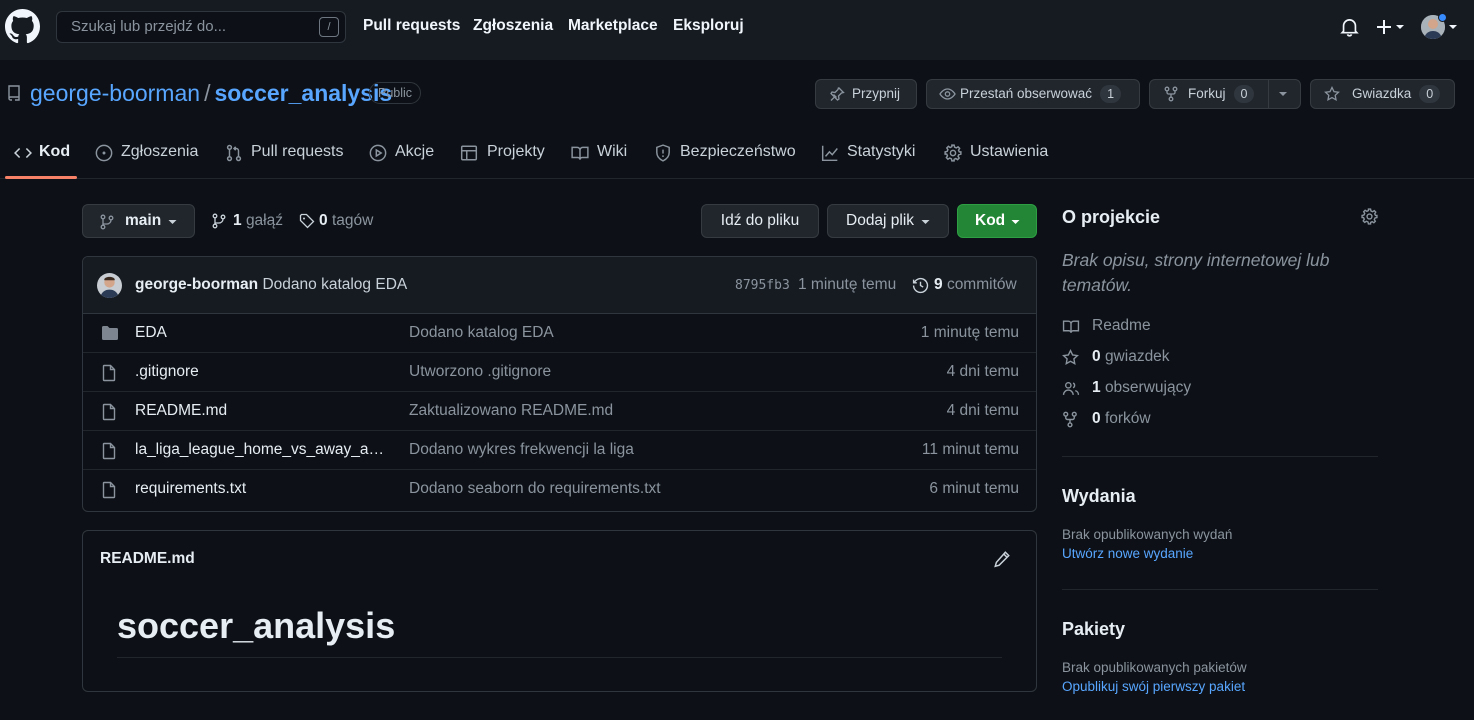 The image size is (1474, 720). What do you see at coordinates (1147, 534) in the screenshot?
I see `releases-empty-text: Brak opublikowanych wydań` at bounding box center [1147, 534].